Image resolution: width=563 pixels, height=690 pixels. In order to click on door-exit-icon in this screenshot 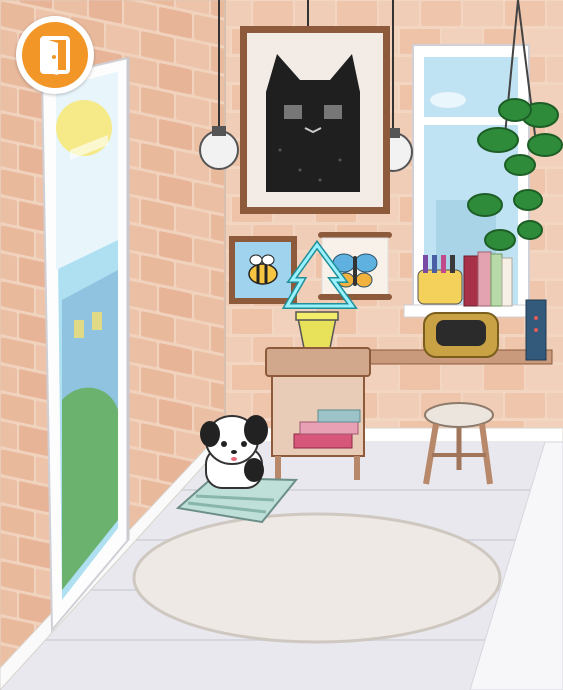, I will do `click(55, 55)`.